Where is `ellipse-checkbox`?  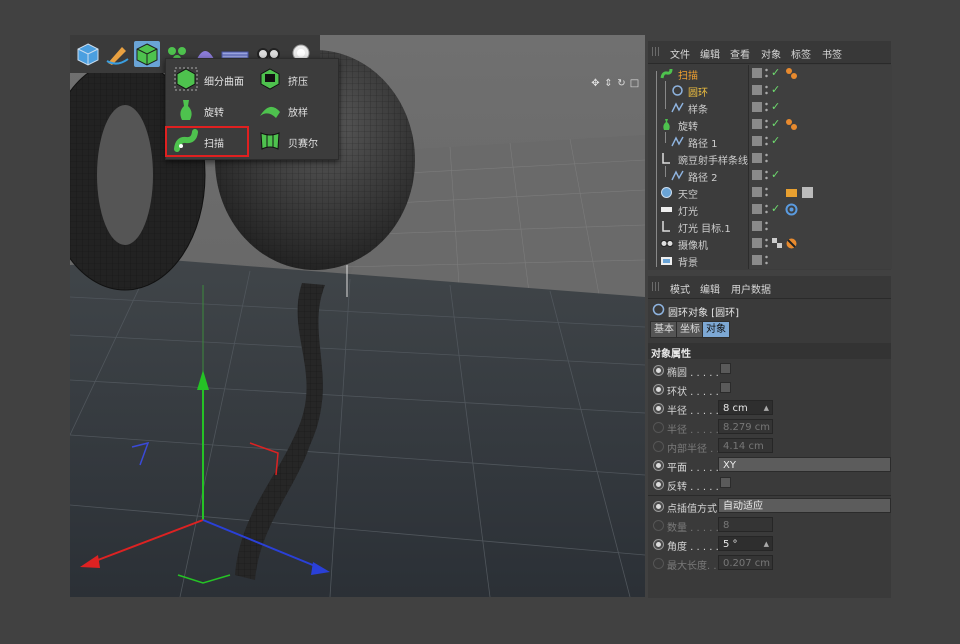
ellipse-checkbox is located at coordinates (725, 368).